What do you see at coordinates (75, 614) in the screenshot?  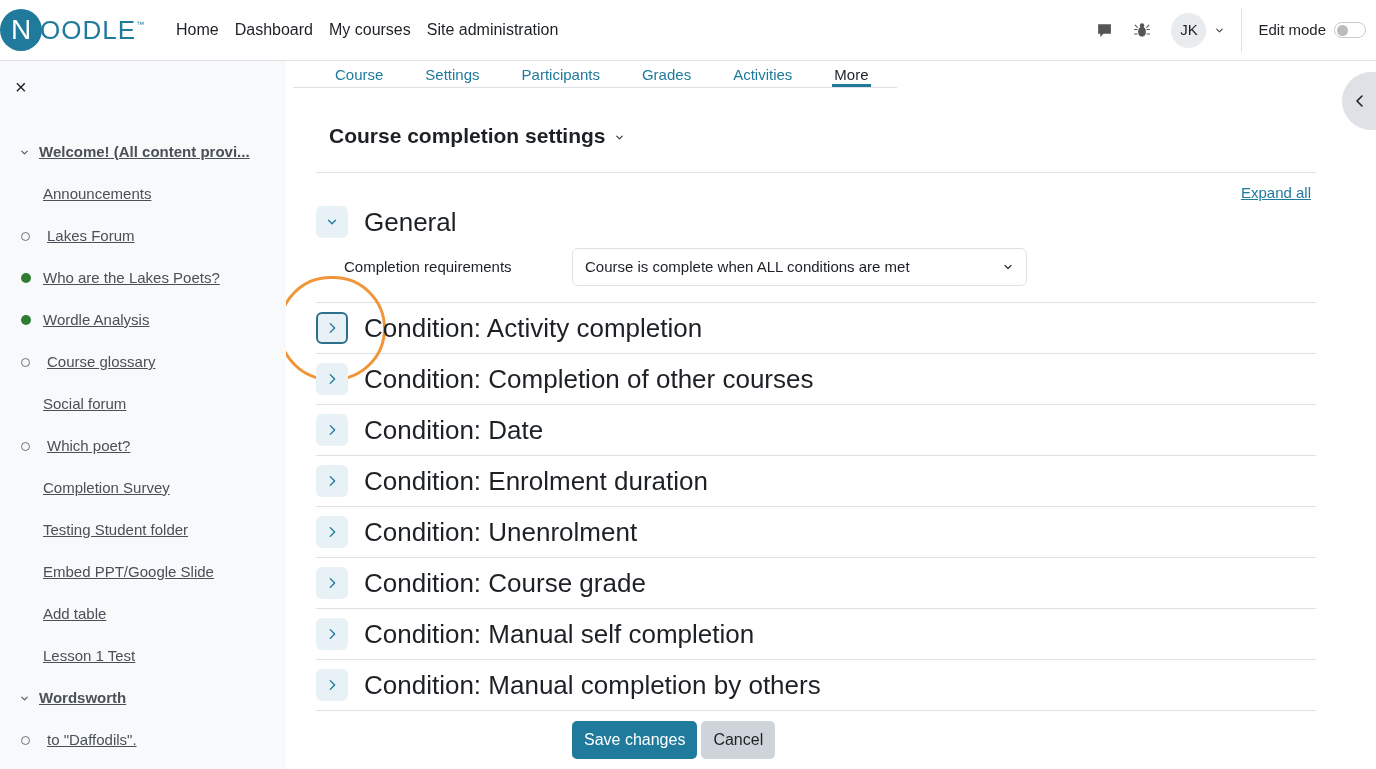 I see `activity-link: Add table` at bounding box center [75, 614].